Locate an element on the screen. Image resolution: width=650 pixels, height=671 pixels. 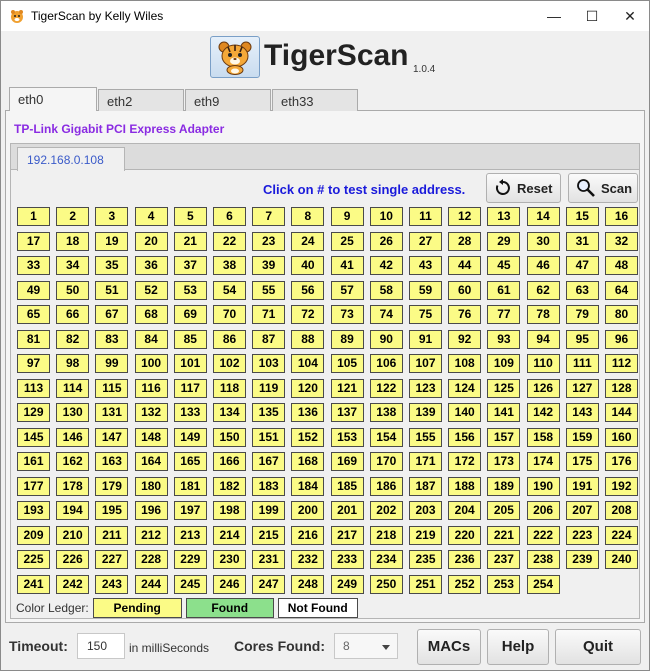
address-button-181: 181 is located at coordinates (190, 486).